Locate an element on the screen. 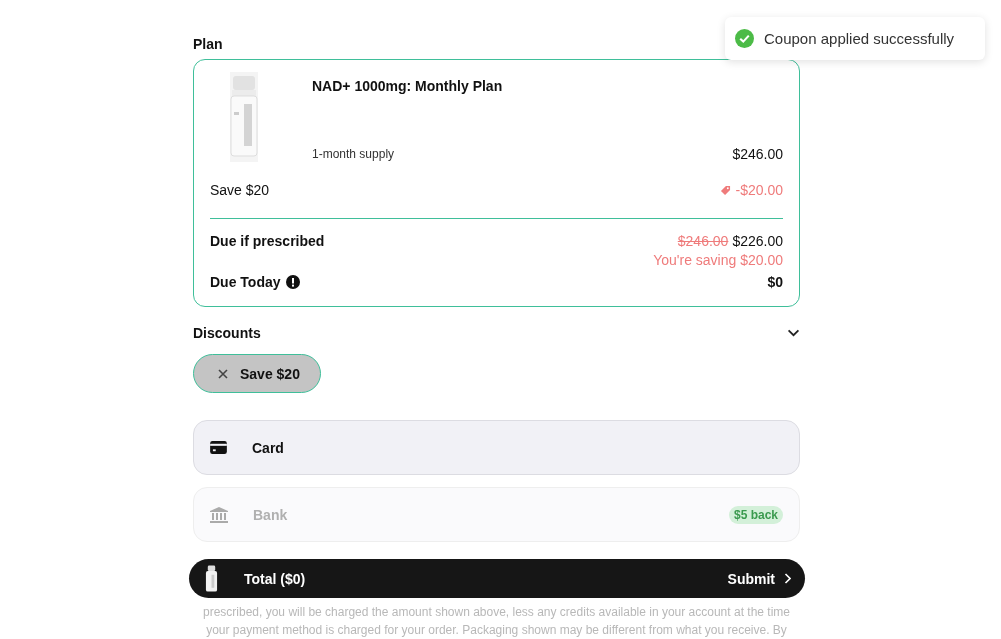 The height and width of the screenshot is (639, 1001). payment-option: Card is located at coordinates (496, 447).